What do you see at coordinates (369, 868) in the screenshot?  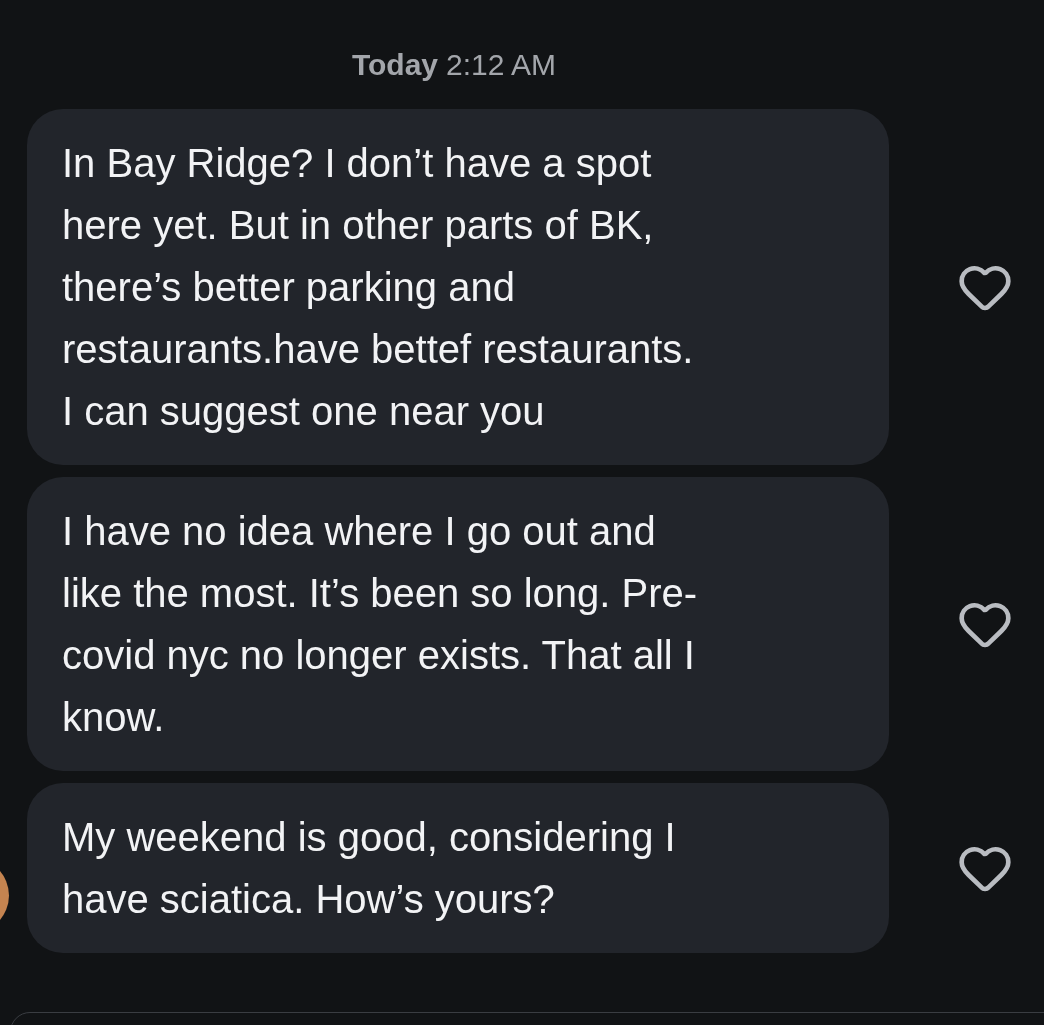 I see `message-text: My weekend is good, considering I have sciatica. How’s yours?` at bounding box center [369, 868].